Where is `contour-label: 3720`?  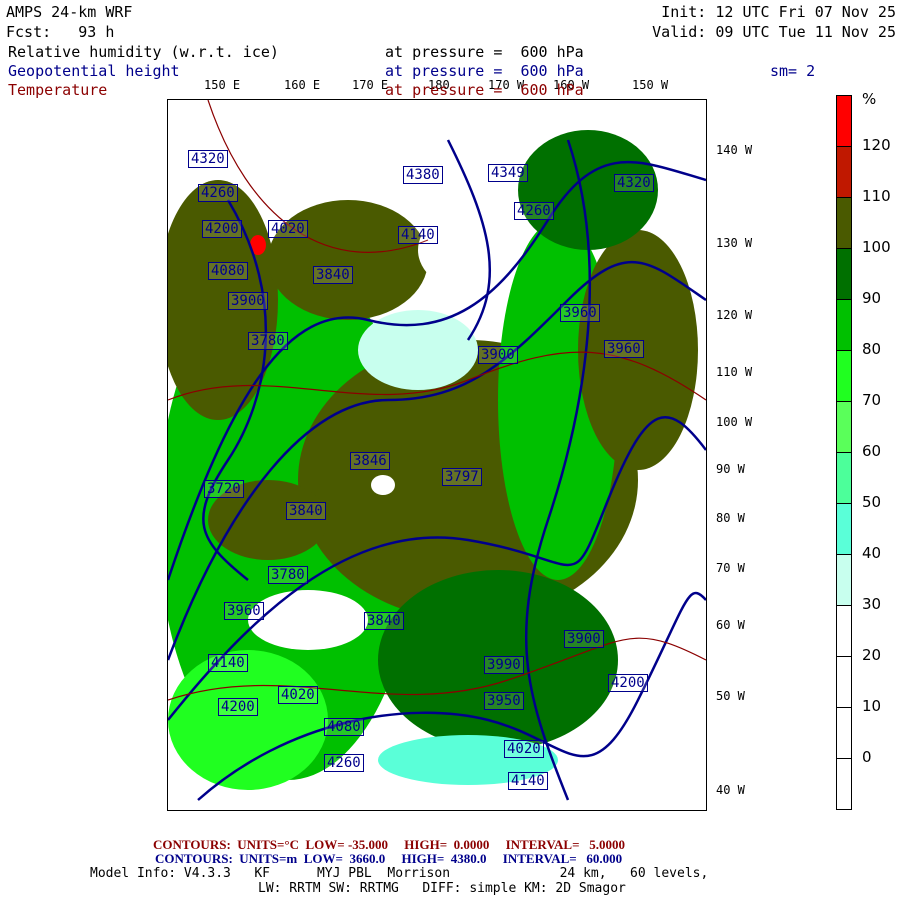 contour-label: 3720 is located at coordinates (224, 489).